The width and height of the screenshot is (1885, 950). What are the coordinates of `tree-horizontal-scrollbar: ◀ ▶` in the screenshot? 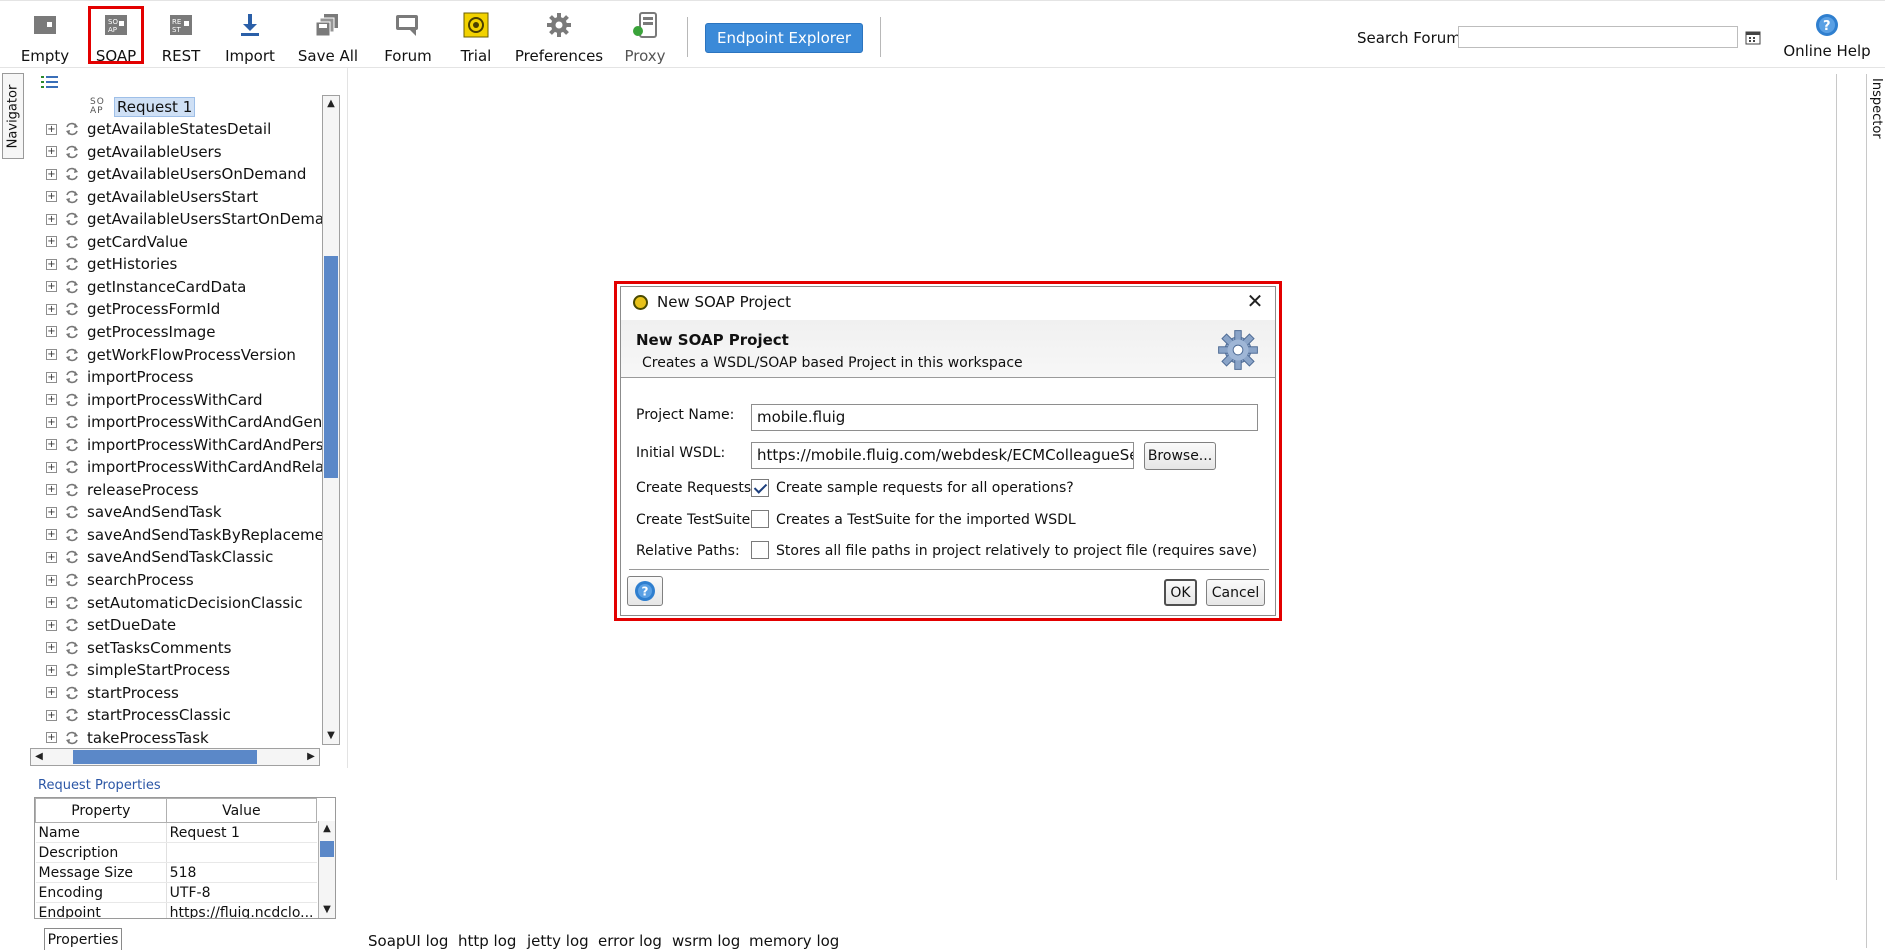 It's located at (175, 757).